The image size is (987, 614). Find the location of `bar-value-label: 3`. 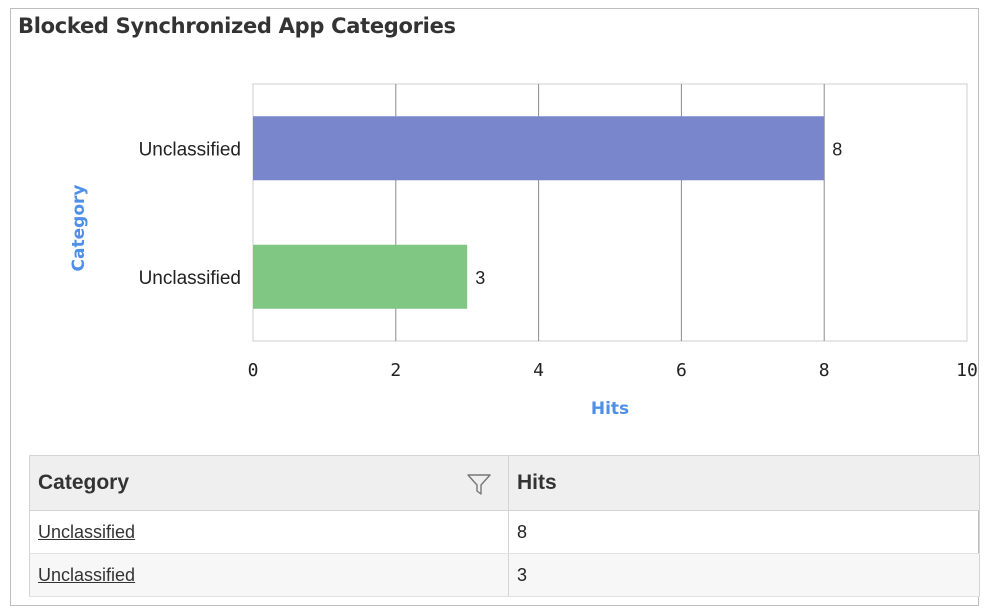

bar-value-label: 3 is located at coordinates (480, 278).